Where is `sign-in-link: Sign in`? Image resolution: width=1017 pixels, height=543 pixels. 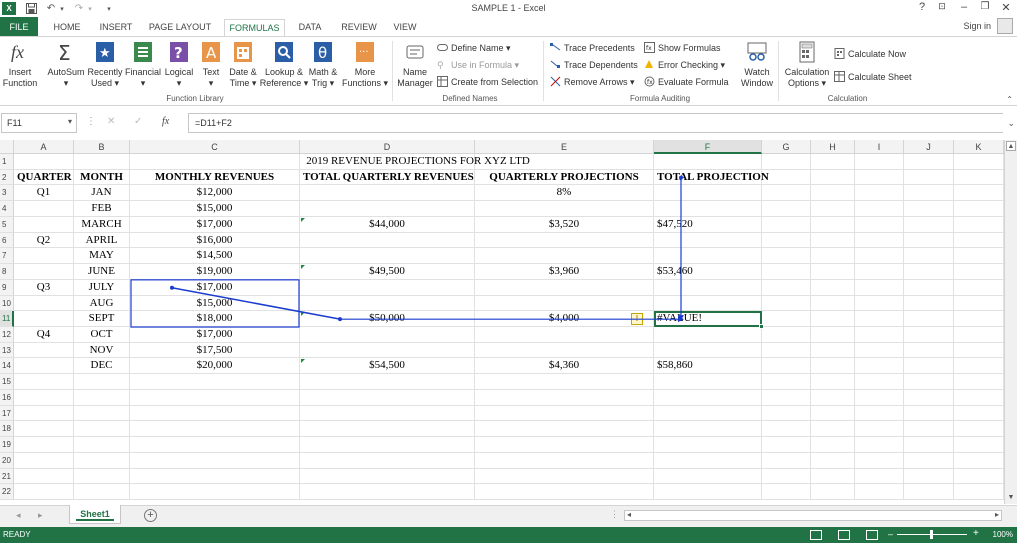
sign-in-link: Sign in is located at coordinates (977, 26).